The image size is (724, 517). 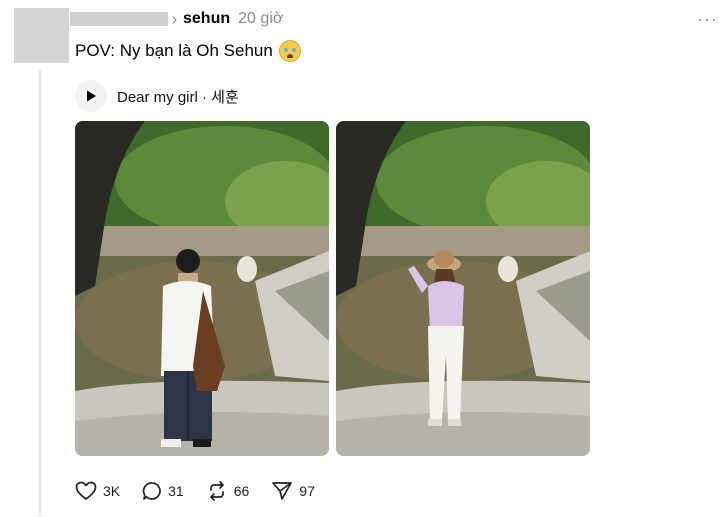 I want to click on heart-icon, so click(x=86, y=490).